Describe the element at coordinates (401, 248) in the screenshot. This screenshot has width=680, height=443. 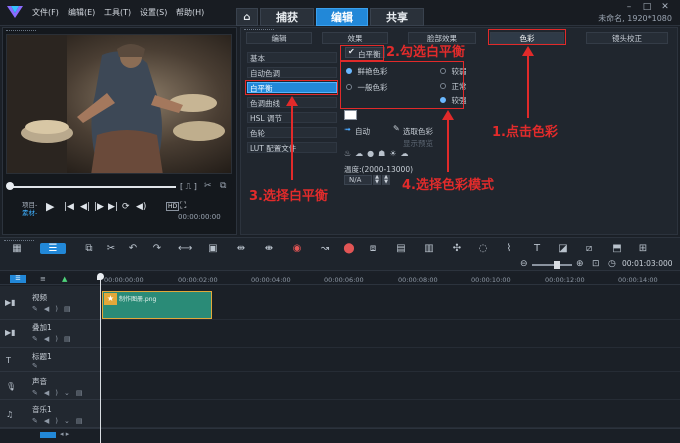
I see `text-icon: ▤` at that location.